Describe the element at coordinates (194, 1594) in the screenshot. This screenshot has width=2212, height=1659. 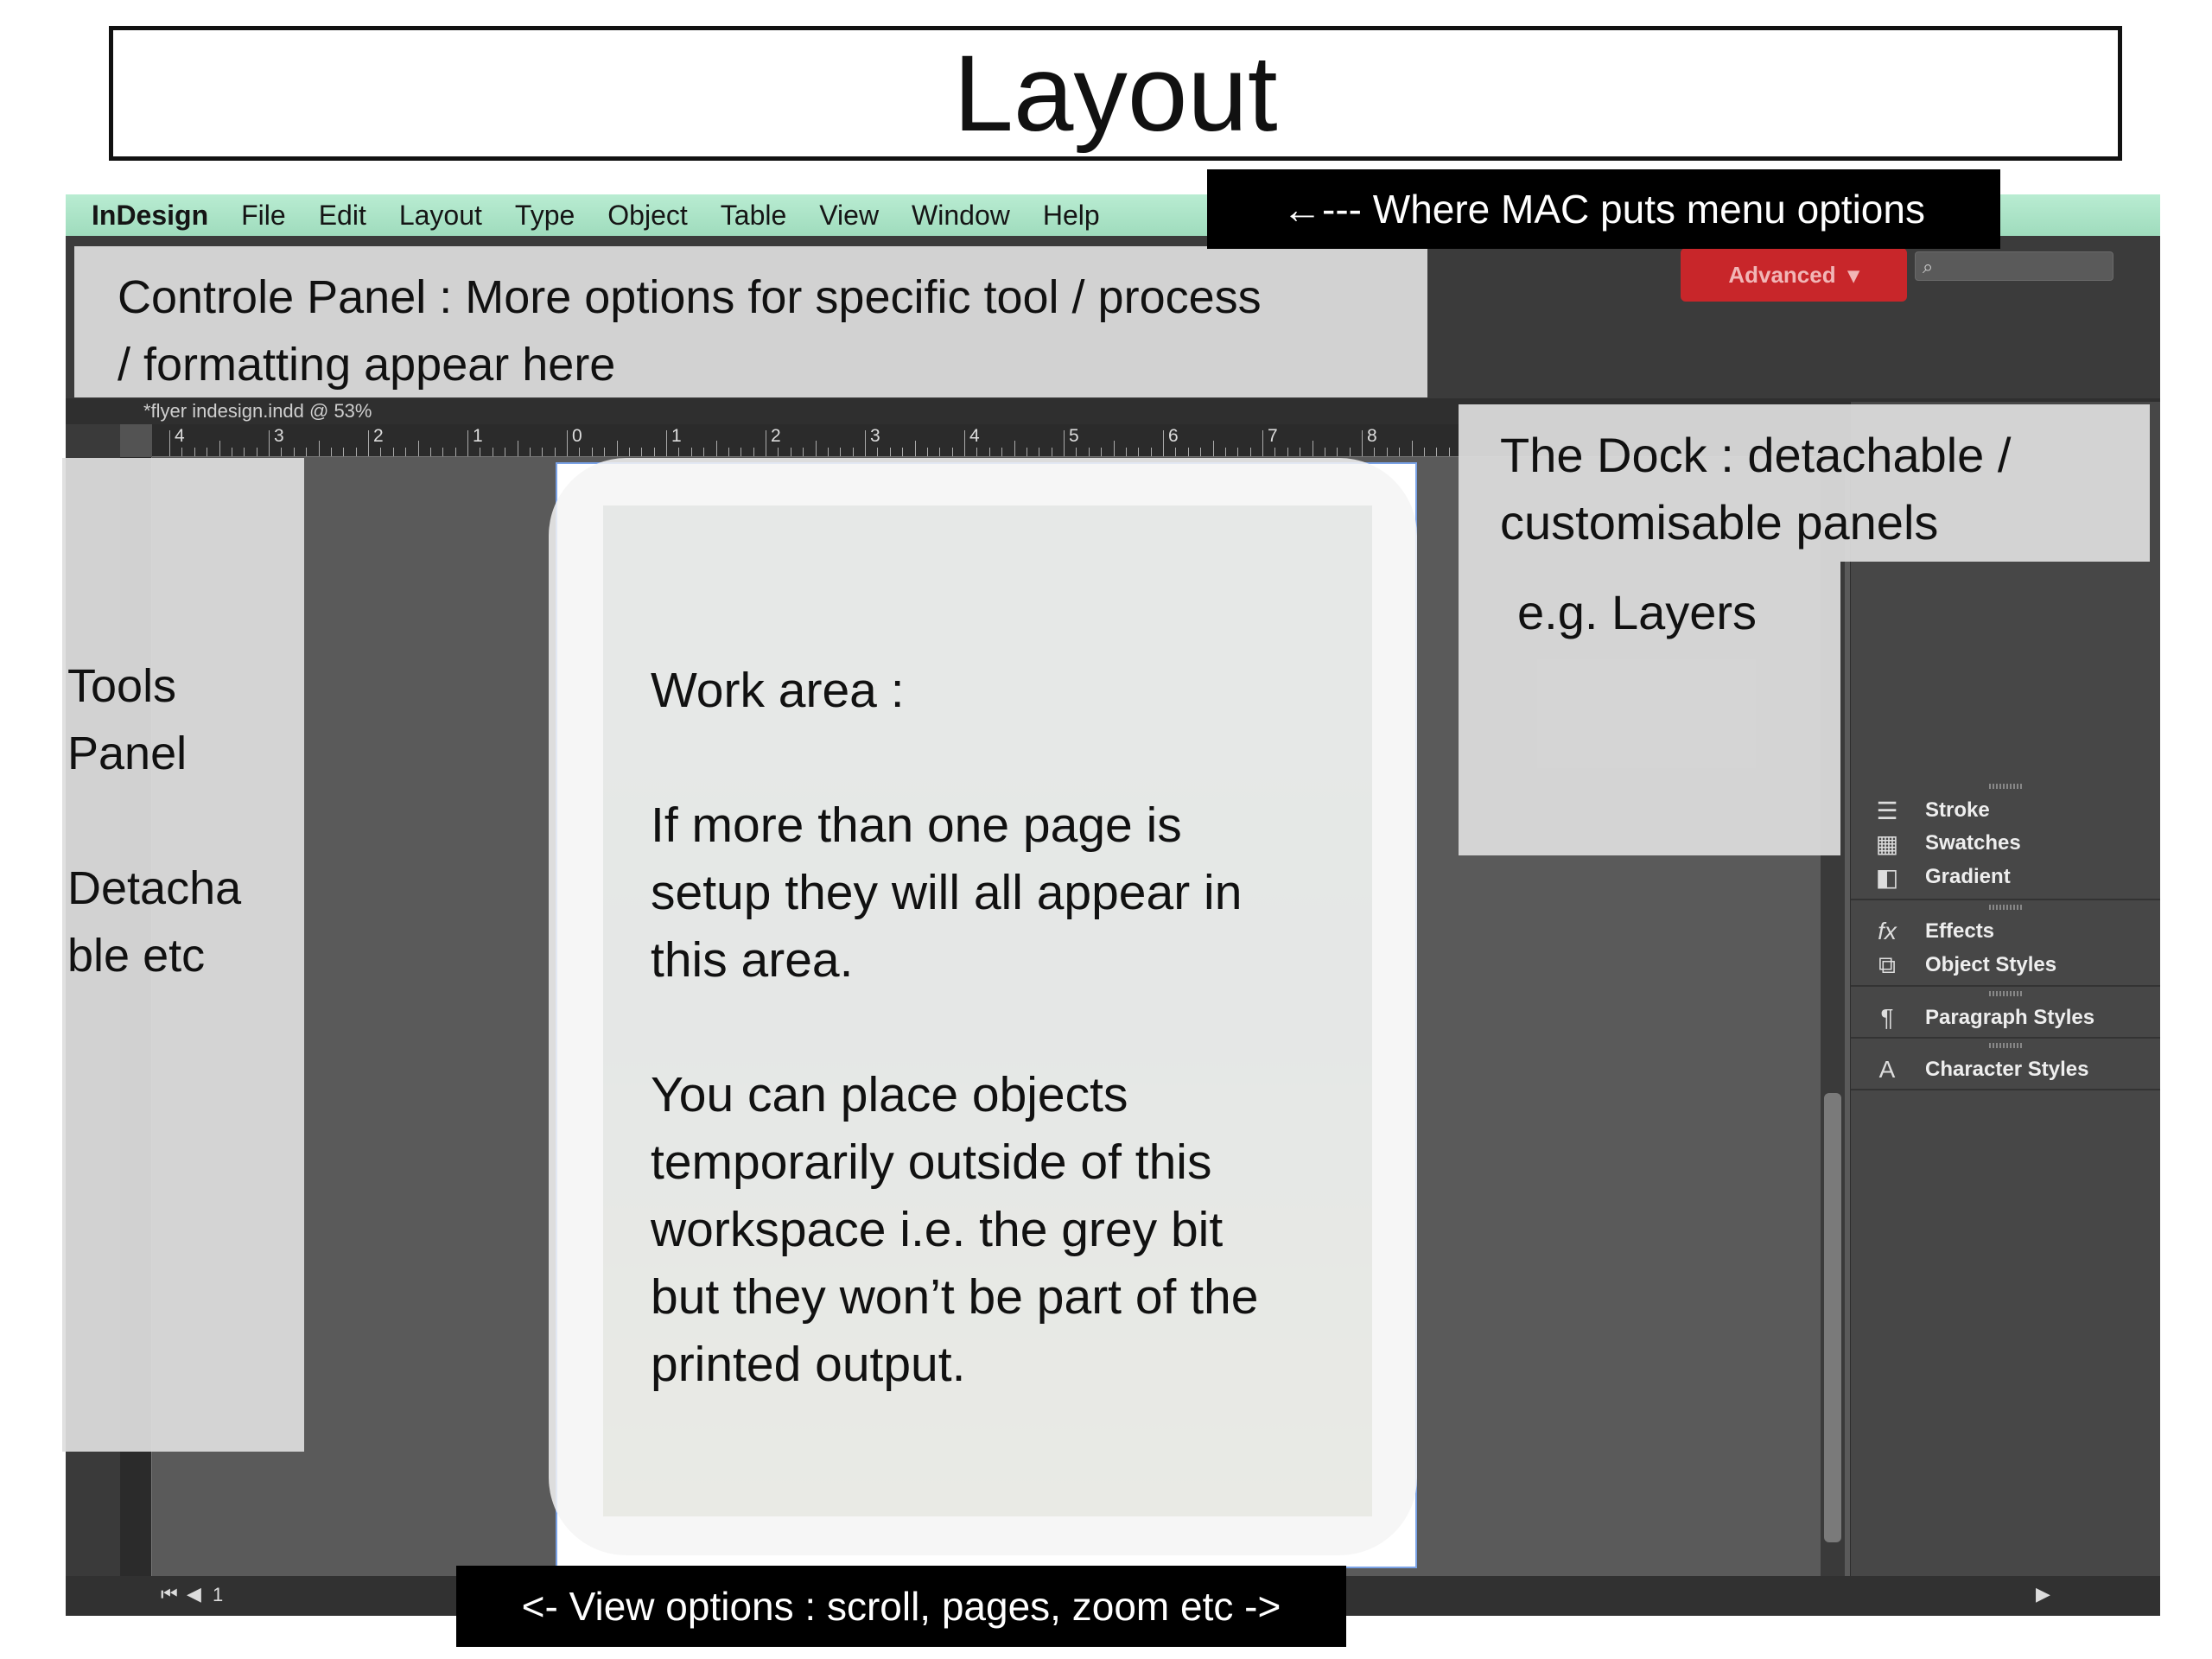
I see `prev-page-icon: ◀` at that location.